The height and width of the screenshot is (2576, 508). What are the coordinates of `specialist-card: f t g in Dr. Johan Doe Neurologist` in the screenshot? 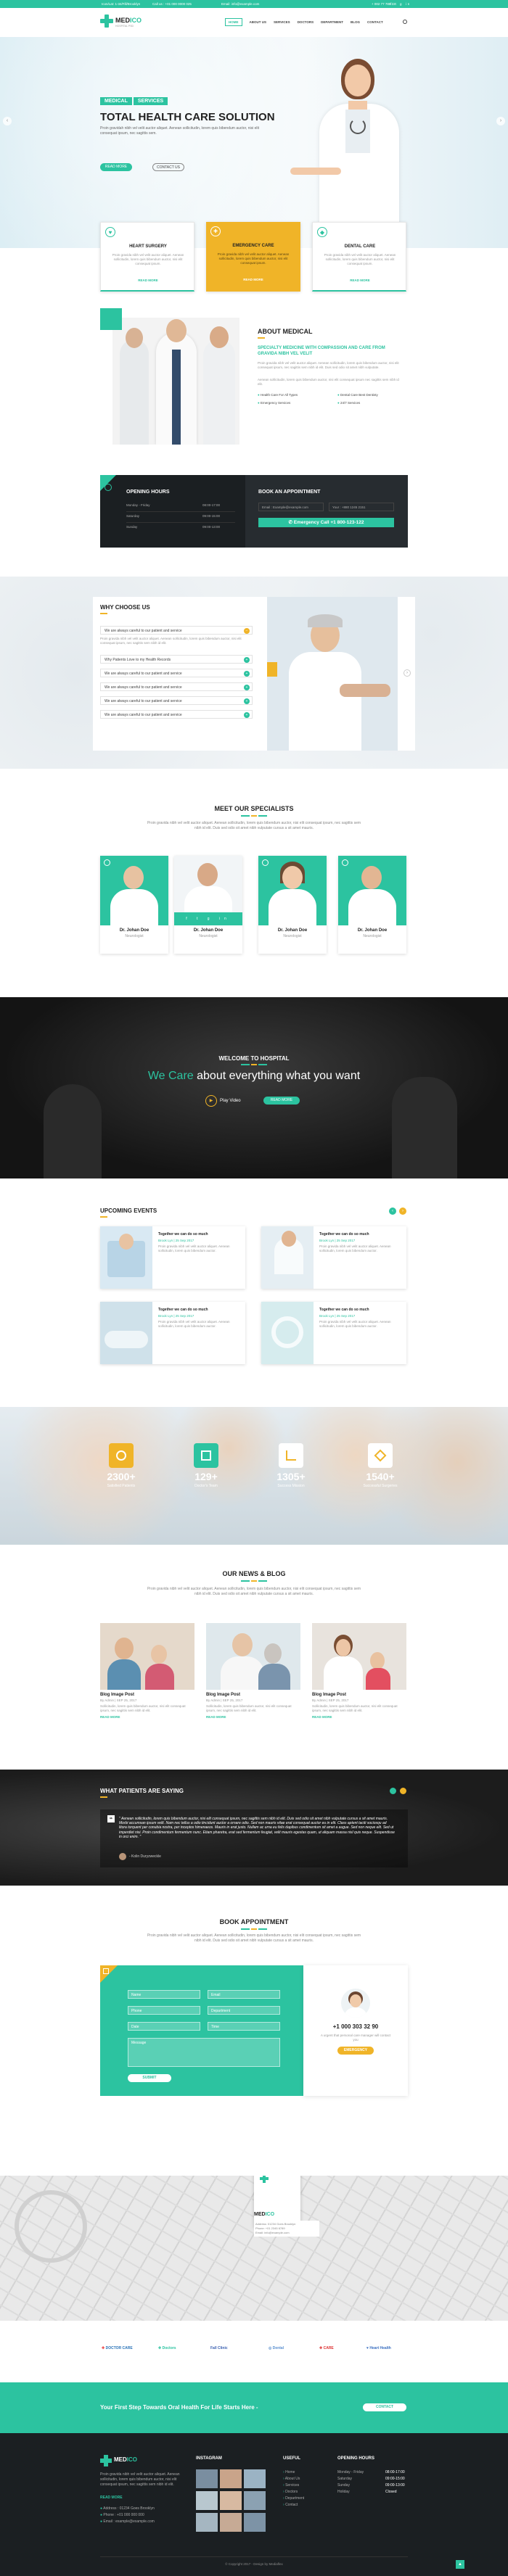 It's located at (208, 905).